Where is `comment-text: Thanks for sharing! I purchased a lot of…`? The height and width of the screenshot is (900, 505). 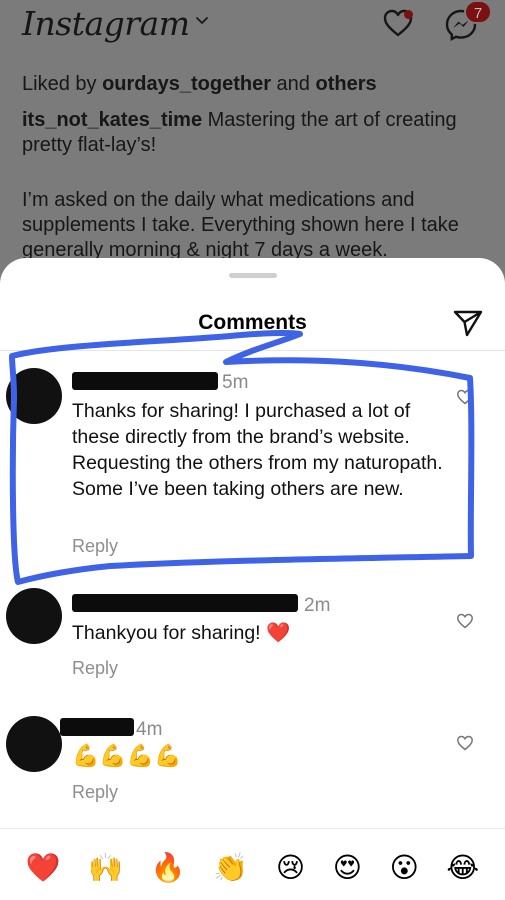
comment-text: Thanks for sharing! I purchased a lot of… is located at coordinates (257, 450).